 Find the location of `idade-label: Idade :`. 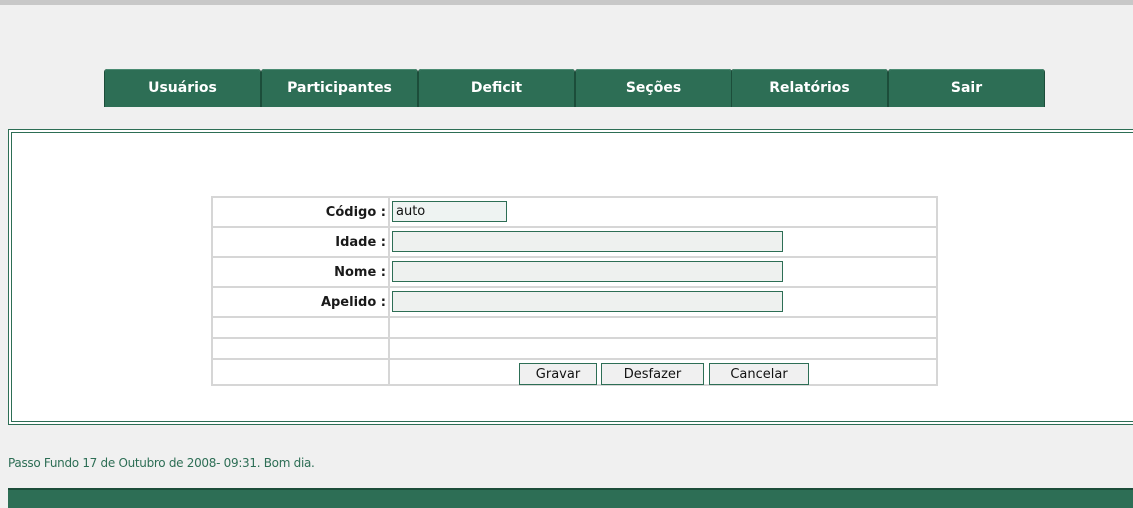

idade-label: Idade : is located at coordinates (301, 242).